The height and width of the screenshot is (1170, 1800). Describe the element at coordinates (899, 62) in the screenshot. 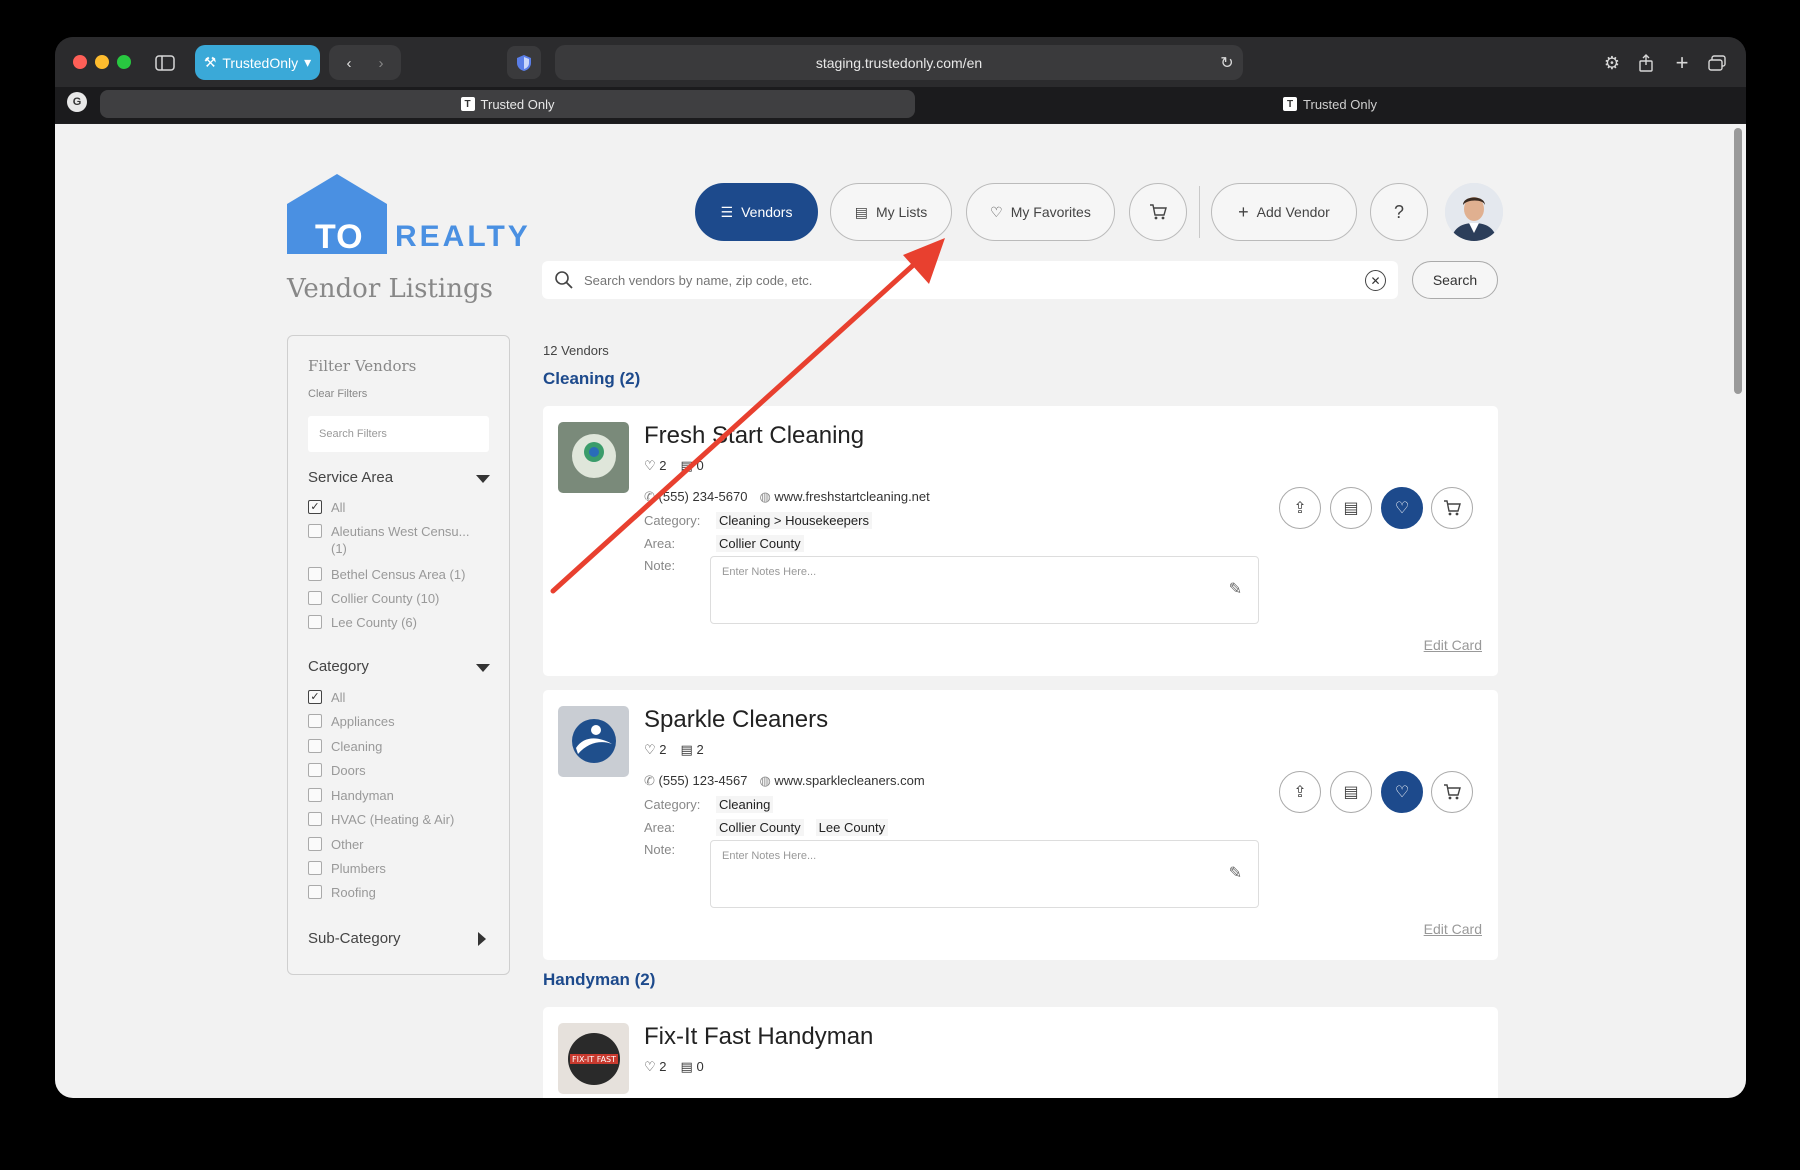

I see `address-bar: staging.trustedonly.com/en` at that location.